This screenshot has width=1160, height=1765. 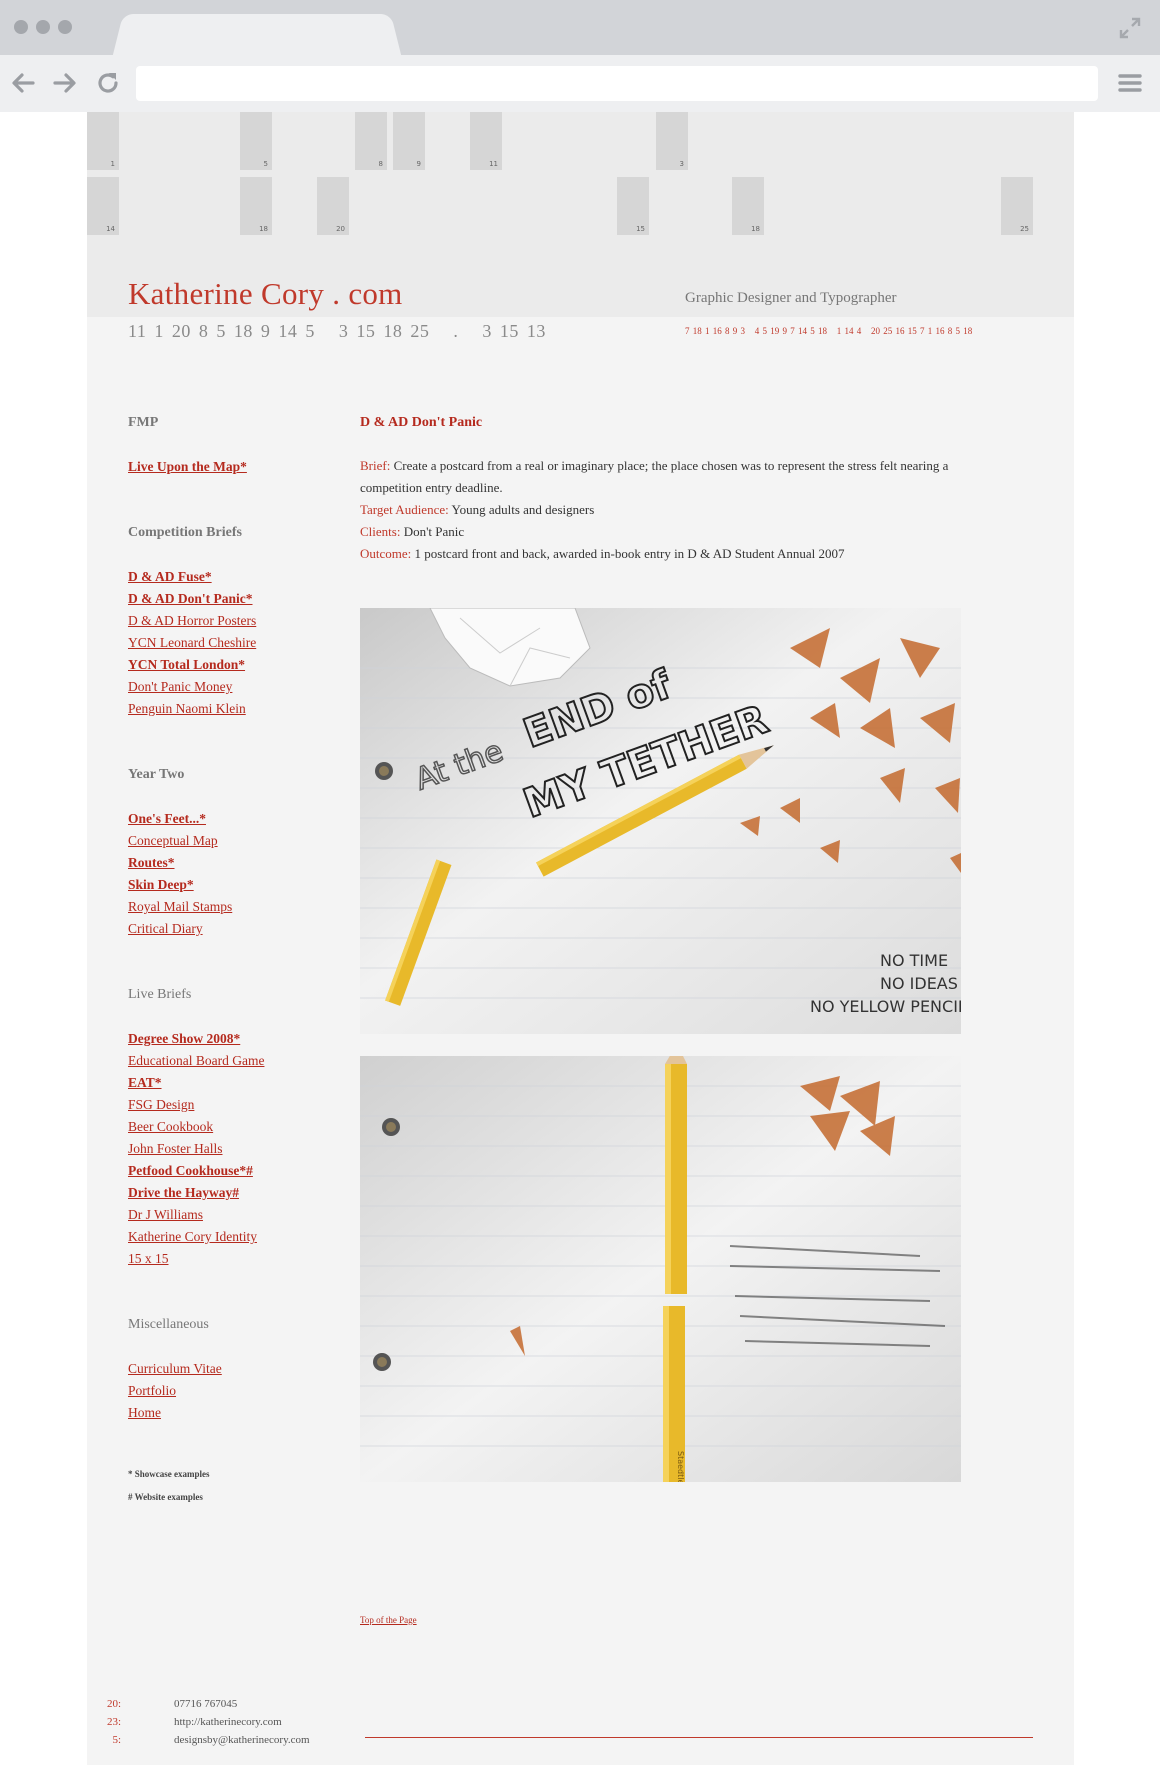 What do you see at coordinates (380, 164) in the screenshot?
I see `tile-number: 8` at bounding box center [380, 164].